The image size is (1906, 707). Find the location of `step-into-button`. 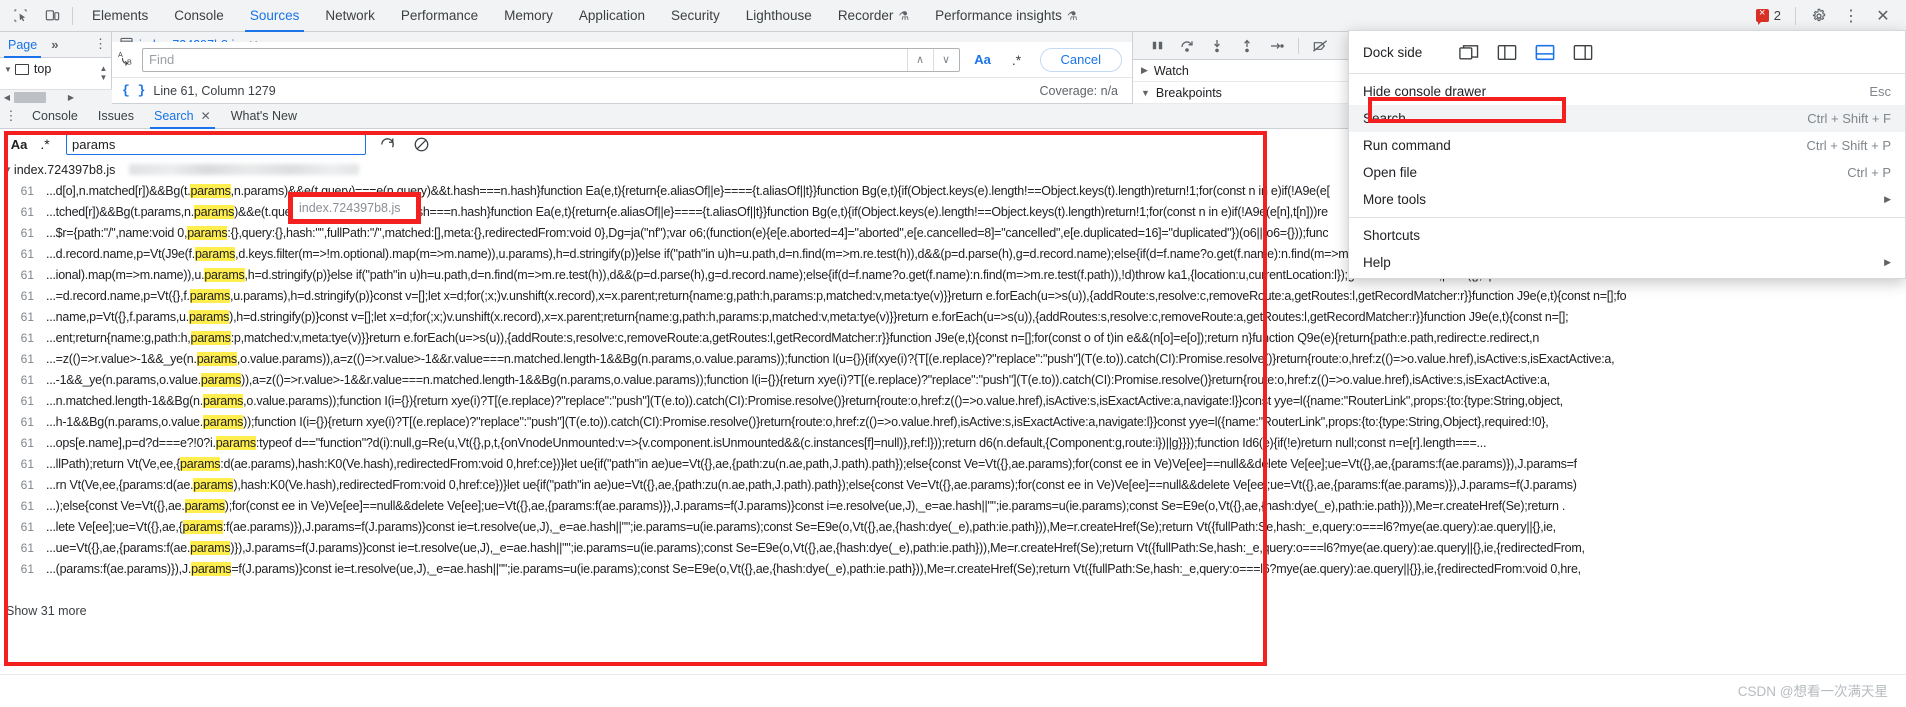

step-into-button is located at coordinates (1217, 46).